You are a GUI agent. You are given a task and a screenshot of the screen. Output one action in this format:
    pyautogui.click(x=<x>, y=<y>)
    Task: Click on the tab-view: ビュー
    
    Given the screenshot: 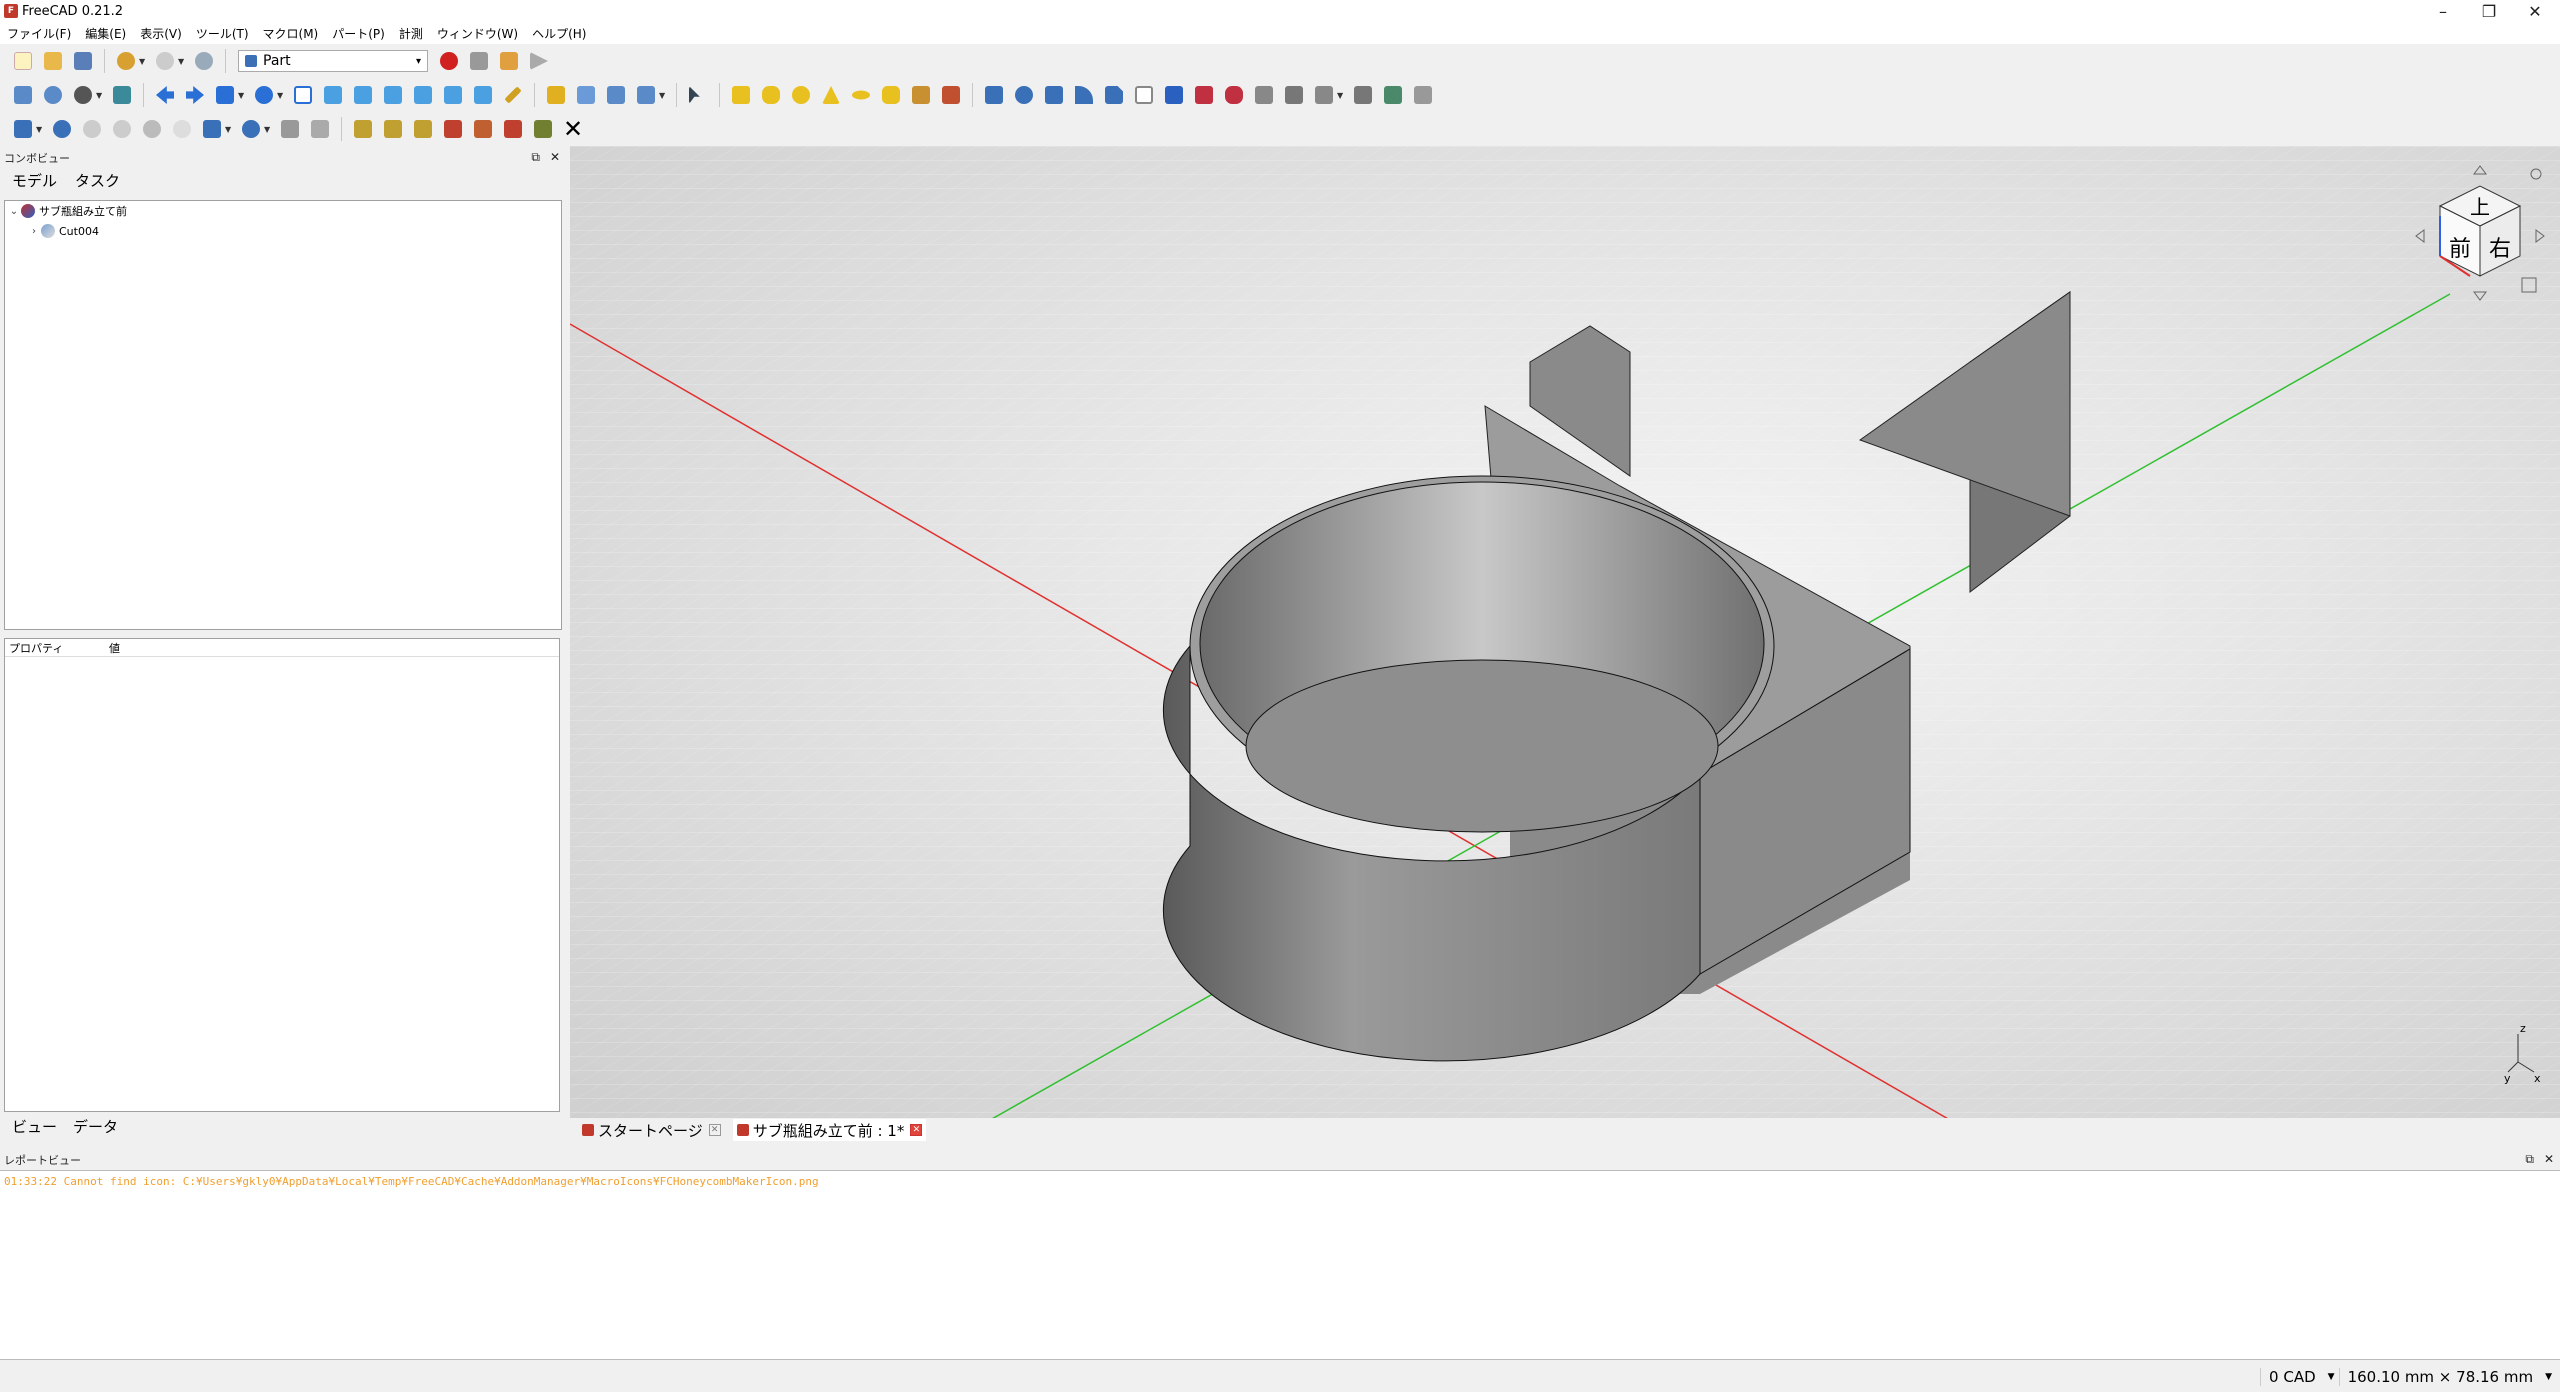 What is the action you would take?
    pyautogui.click(x=34, y=1126)
    